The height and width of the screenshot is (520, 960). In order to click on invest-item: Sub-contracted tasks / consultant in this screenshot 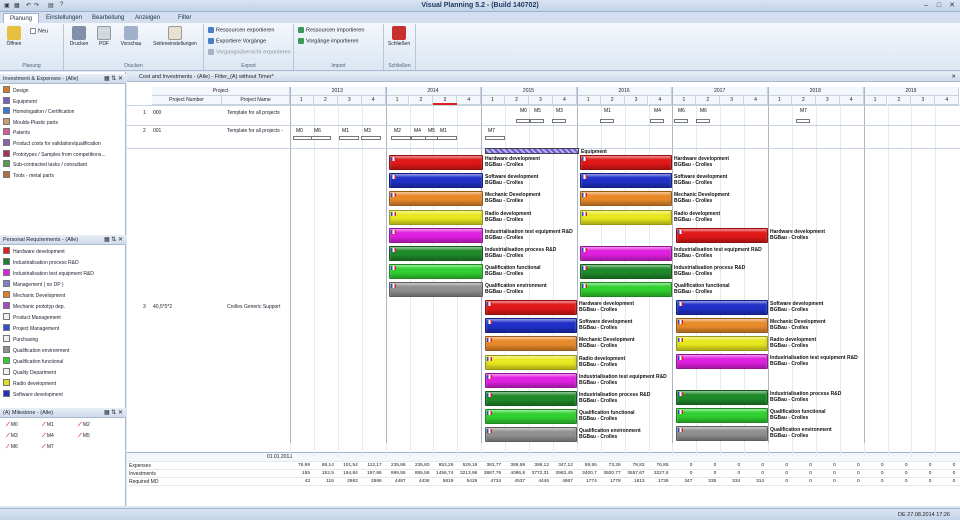, I will do `click(45, 165)`.